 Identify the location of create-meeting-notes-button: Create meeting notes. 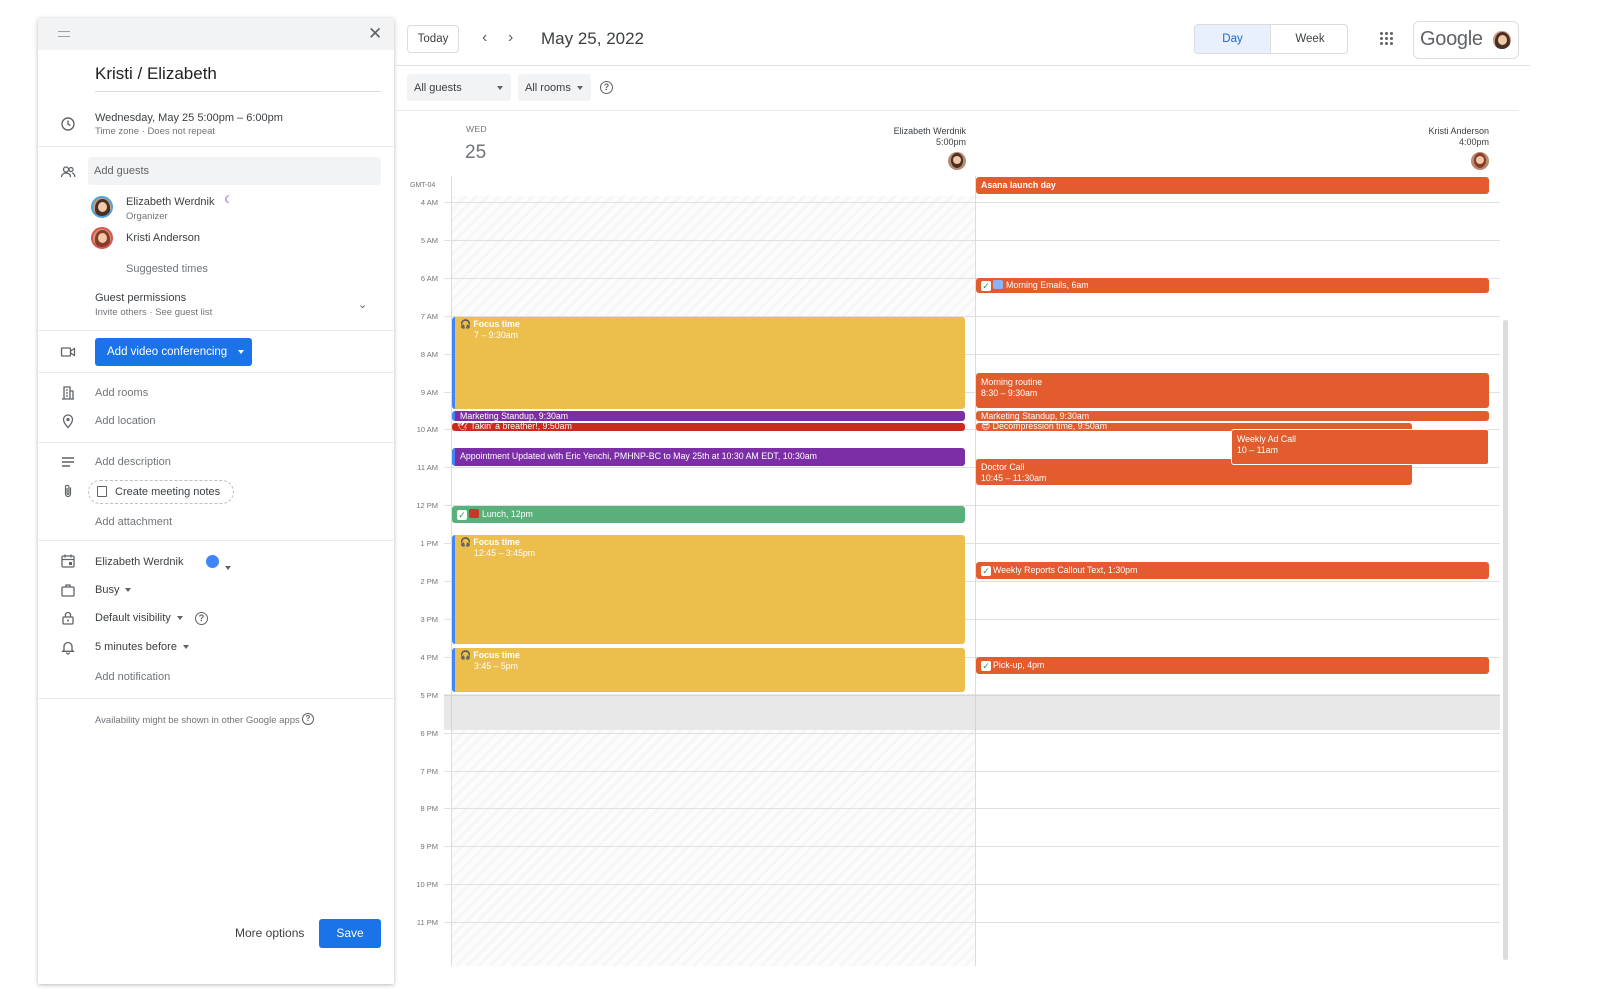
(161, 492).